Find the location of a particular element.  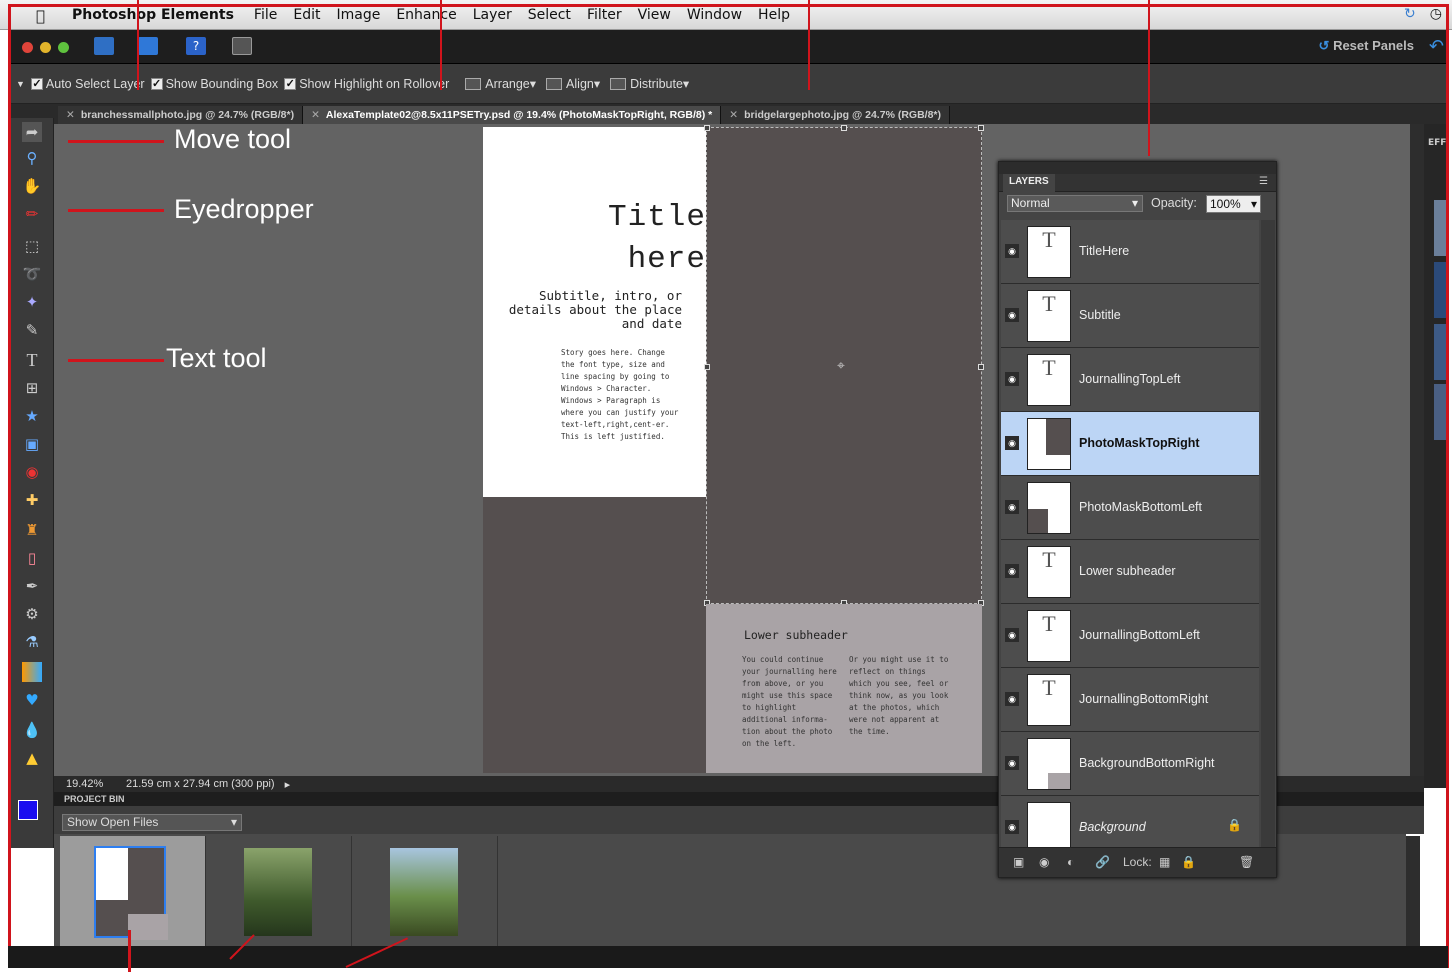

save-icon is located at coordinates (148, 46).